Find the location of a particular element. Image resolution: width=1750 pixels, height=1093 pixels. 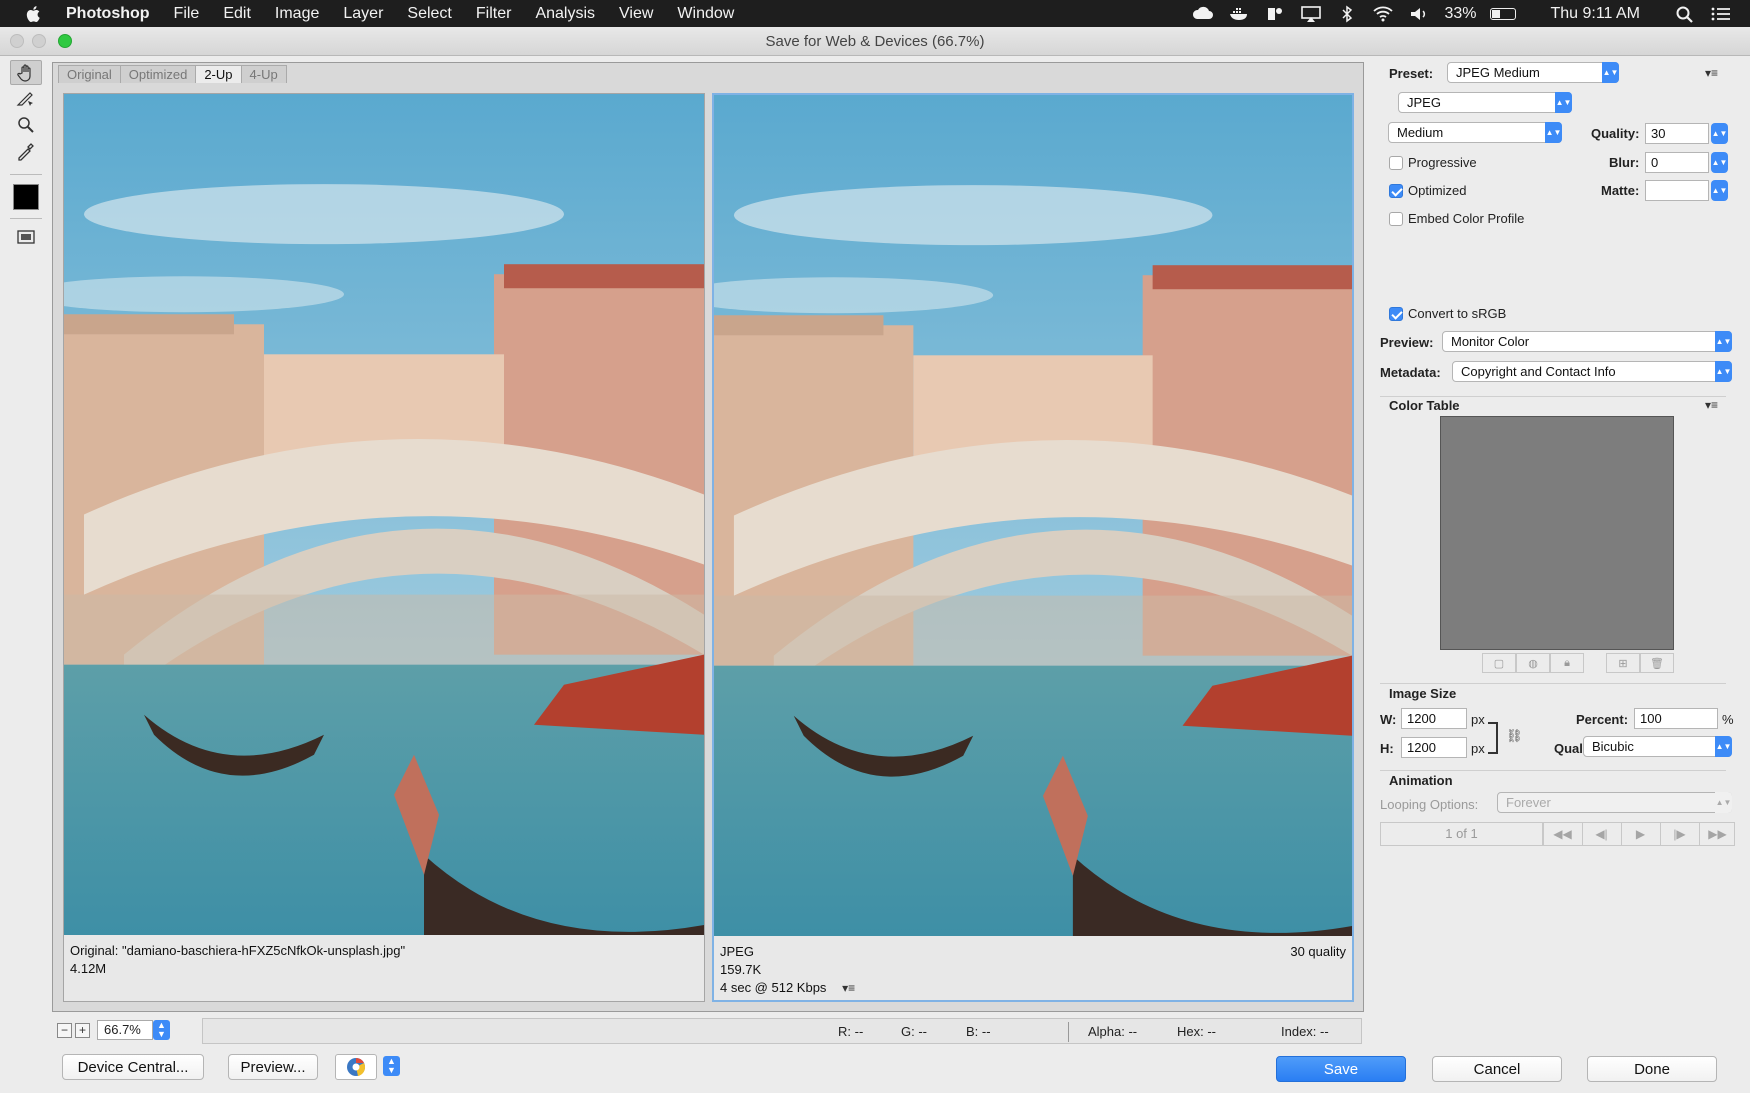

spotlight-search-icon is located at coordinates (1685, 14).